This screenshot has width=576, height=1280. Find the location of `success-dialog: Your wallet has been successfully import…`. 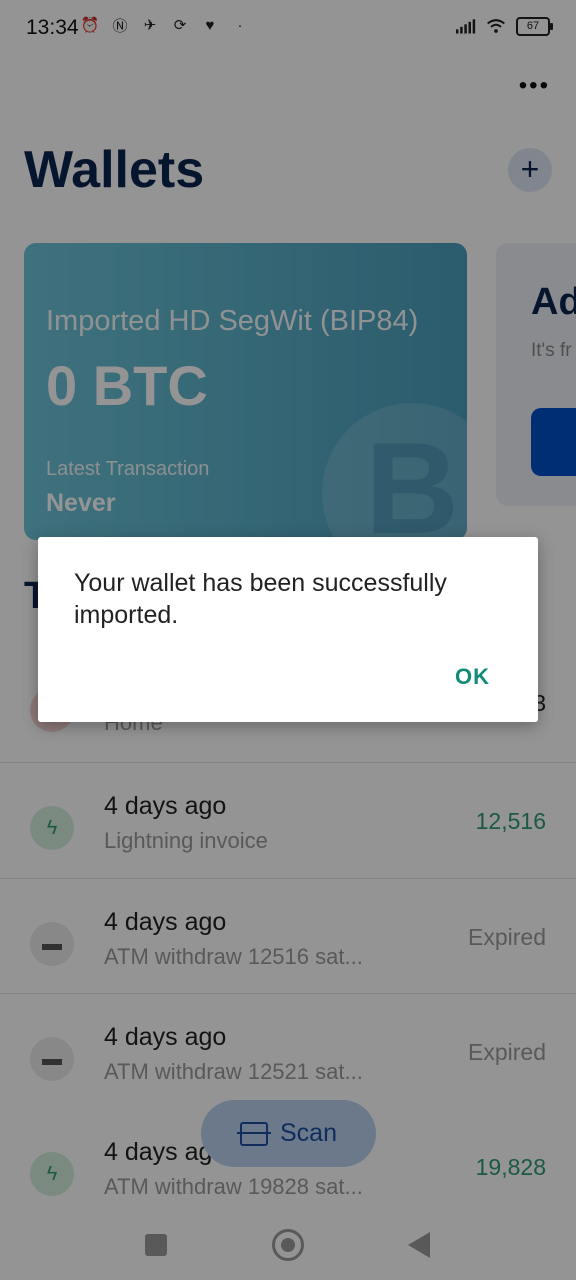

success-dialog: Your wallet has been successfully import… is located at coordinates (288, 629).